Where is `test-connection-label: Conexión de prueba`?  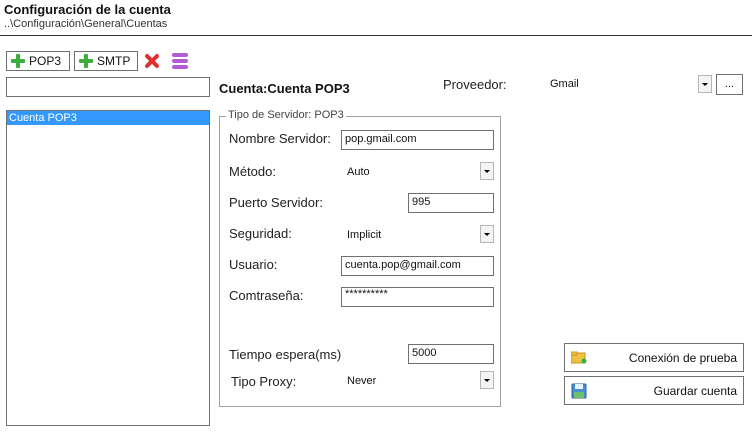
test-connection-label: Conexión de prueba is located at coordinates (682, 357).